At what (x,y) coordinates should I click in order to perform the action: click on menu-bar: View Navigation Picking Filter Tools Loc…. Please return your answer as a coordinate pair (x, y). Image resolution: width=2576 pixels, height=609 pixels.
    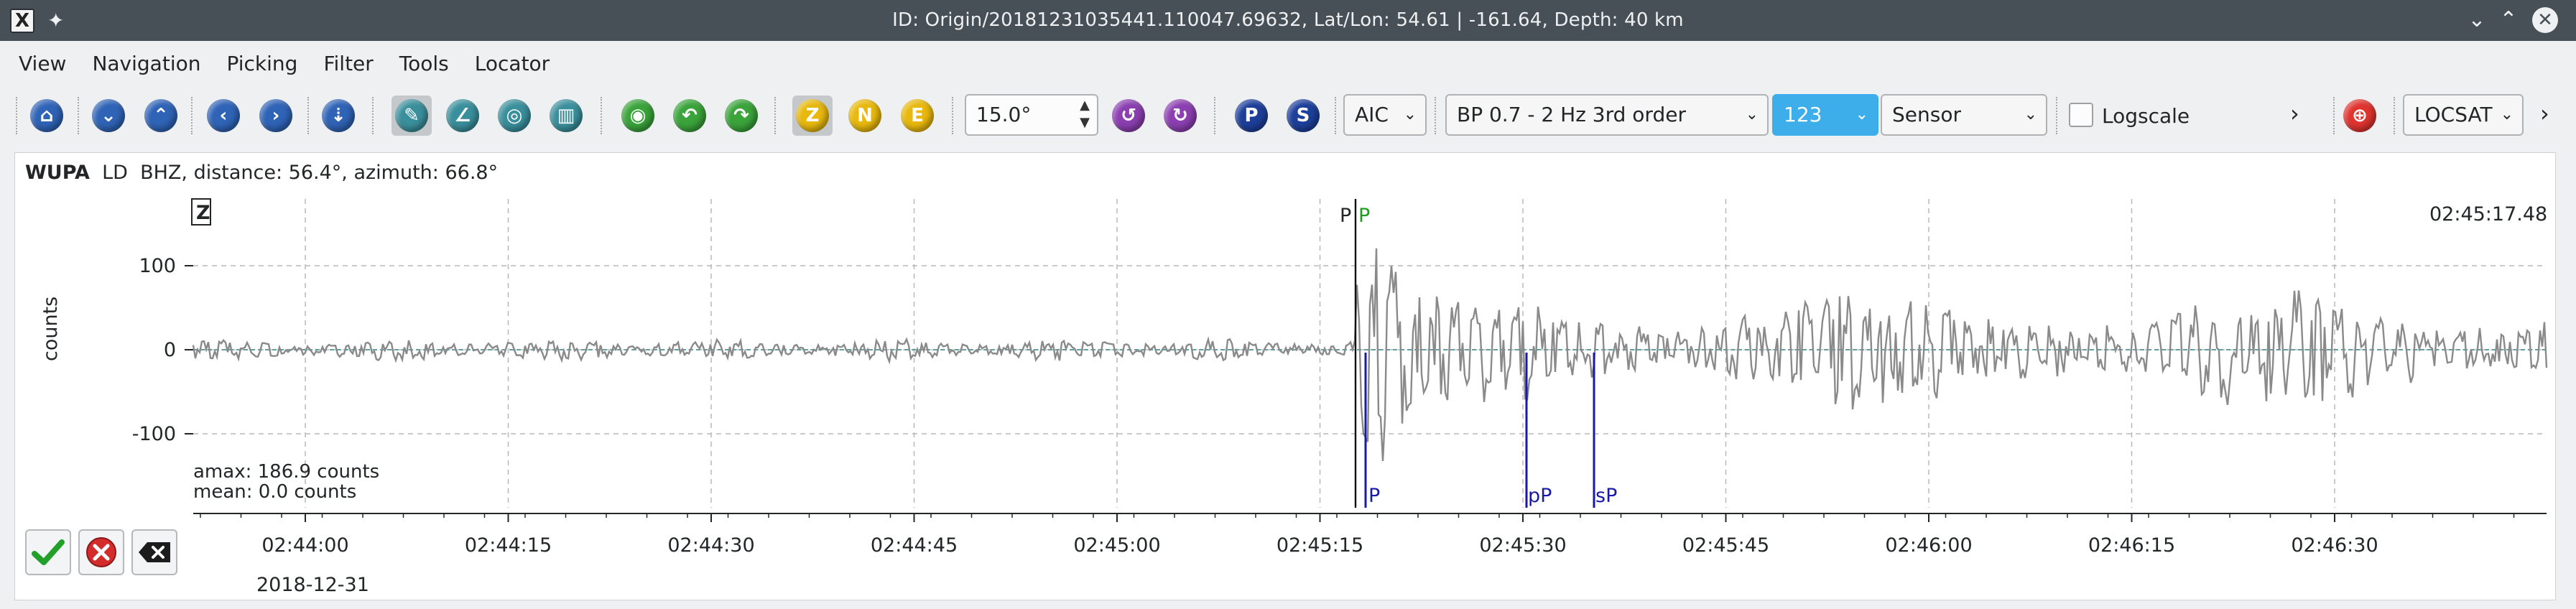
    Looking at the image, I should click on (1288, 63).